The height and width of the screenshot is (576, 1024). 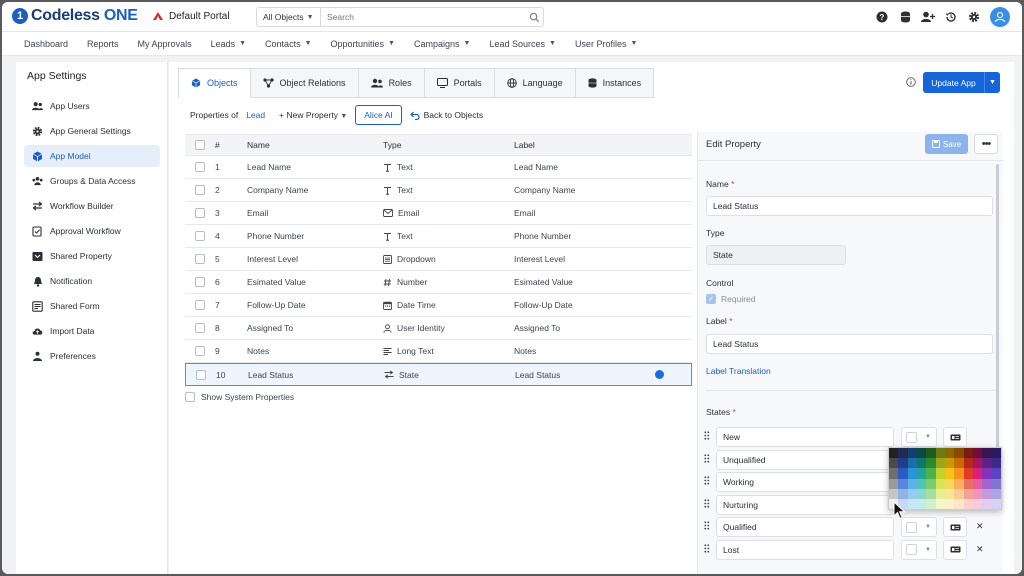 What do you see at coordinates (92, 206) in the screenshot?
I see `sidebar-item-workflow-builder: Workflow Builder` at bounding box center [92, 206].